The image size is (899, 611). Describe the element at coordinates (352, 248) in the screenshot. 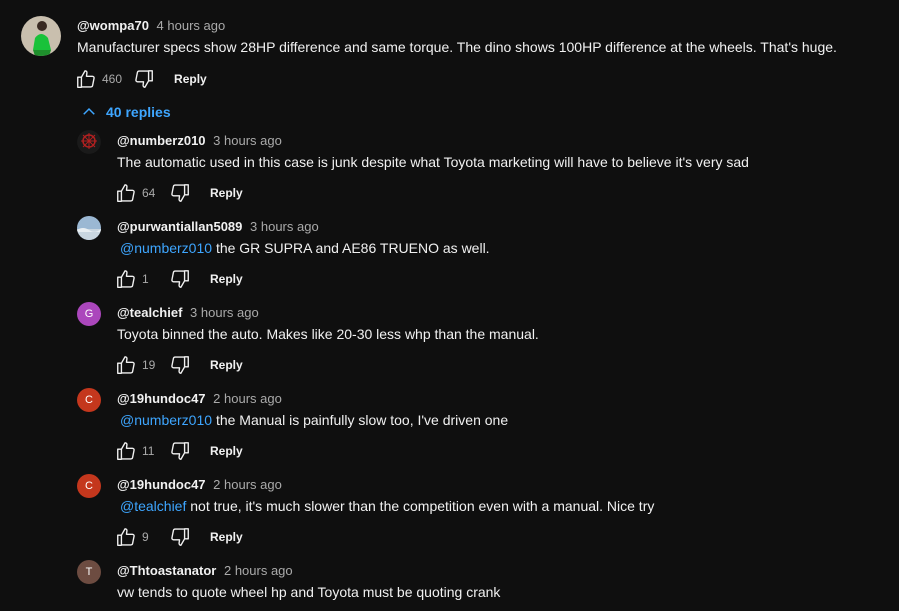

I see `comment-body: the GR SUPRA and AE86 TRUENO as well.` at that location.